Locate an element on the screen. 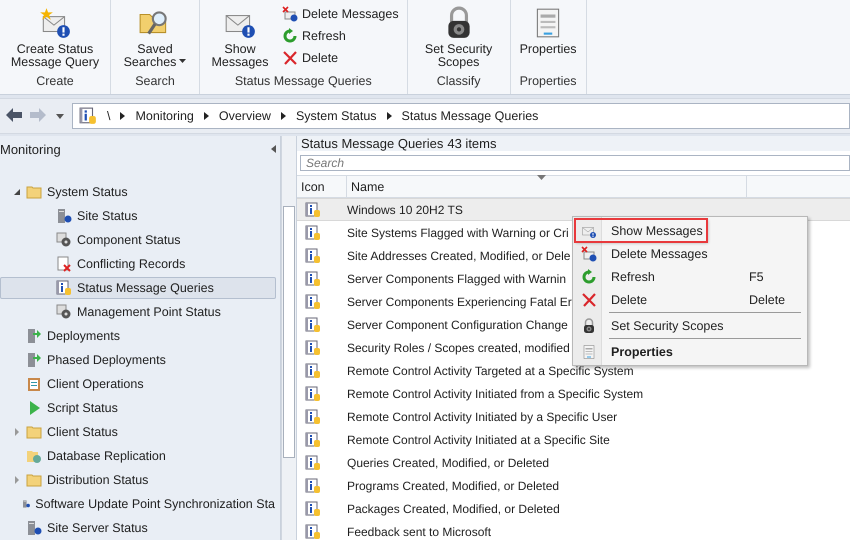  refresh-icon is located at coordinates (290, 36).